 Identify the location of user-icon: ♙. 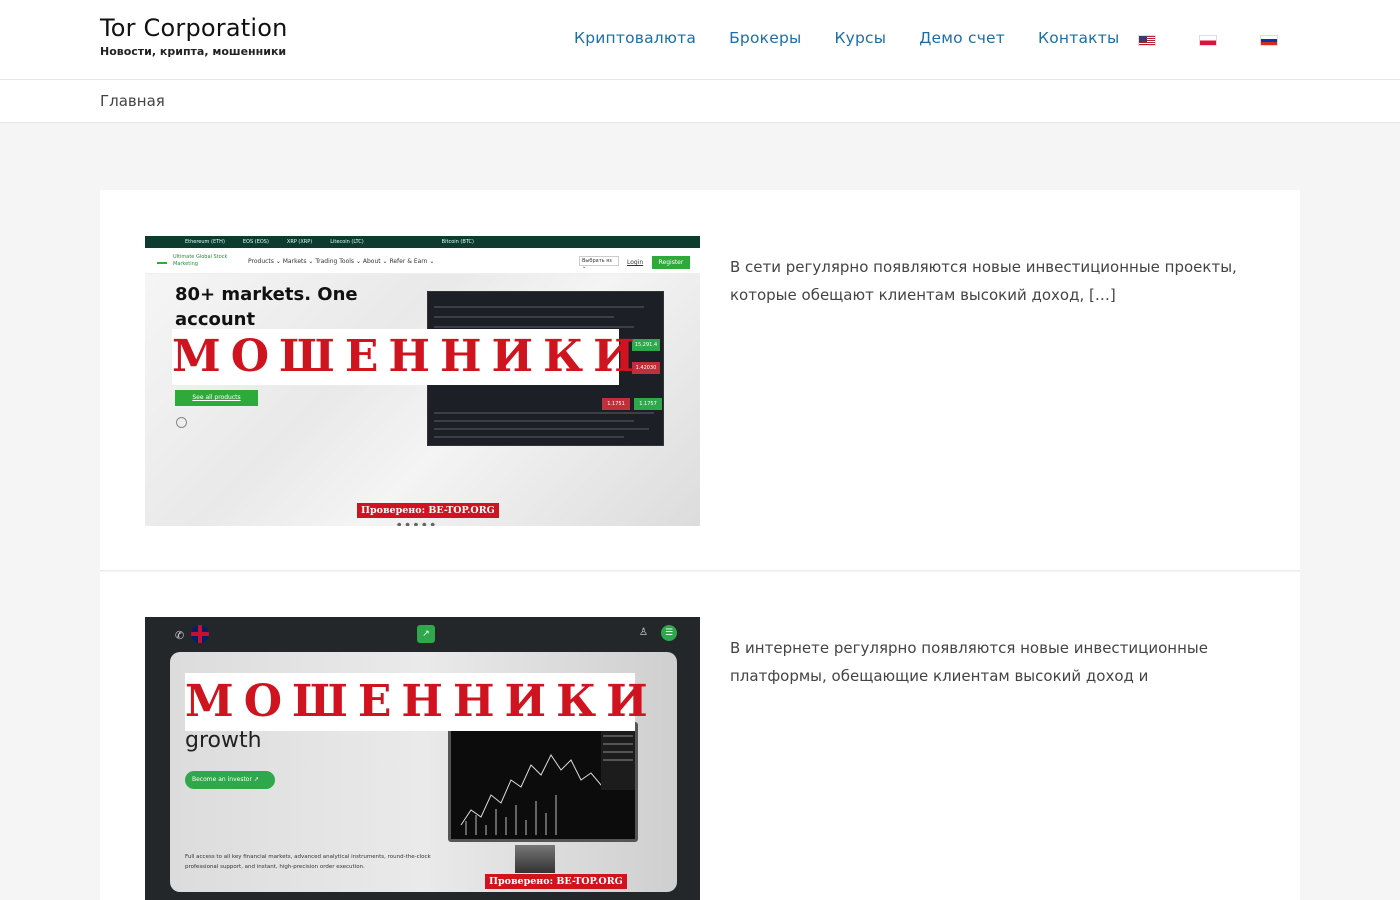
(643, 632).